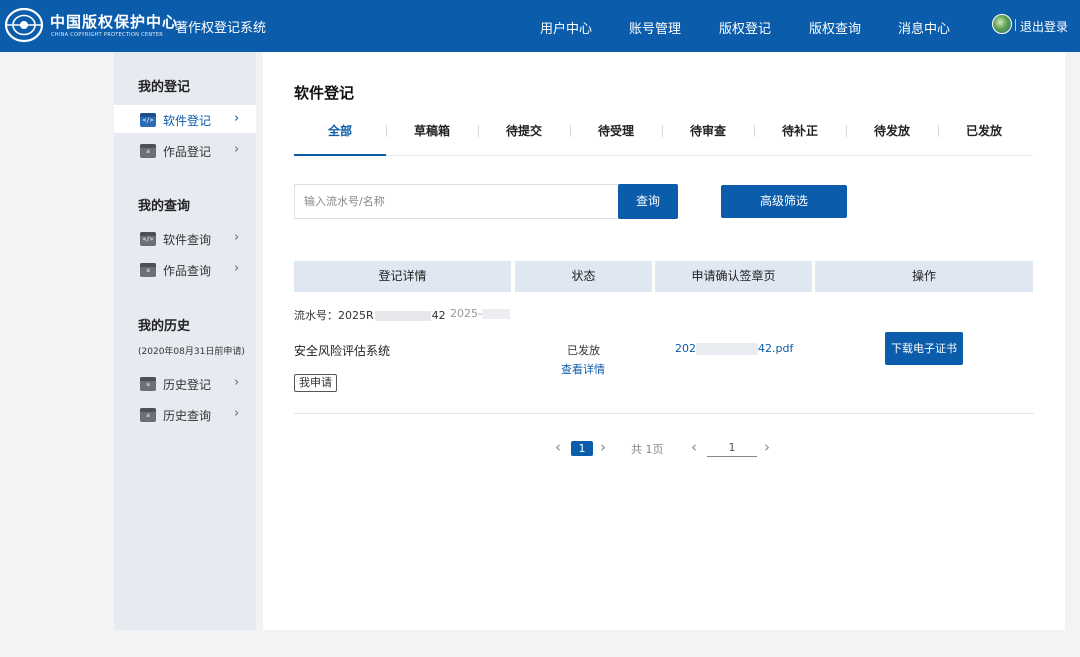 The image size is (1080, 657). I want to click on column-header-actions: 操作, so click(924, 276).